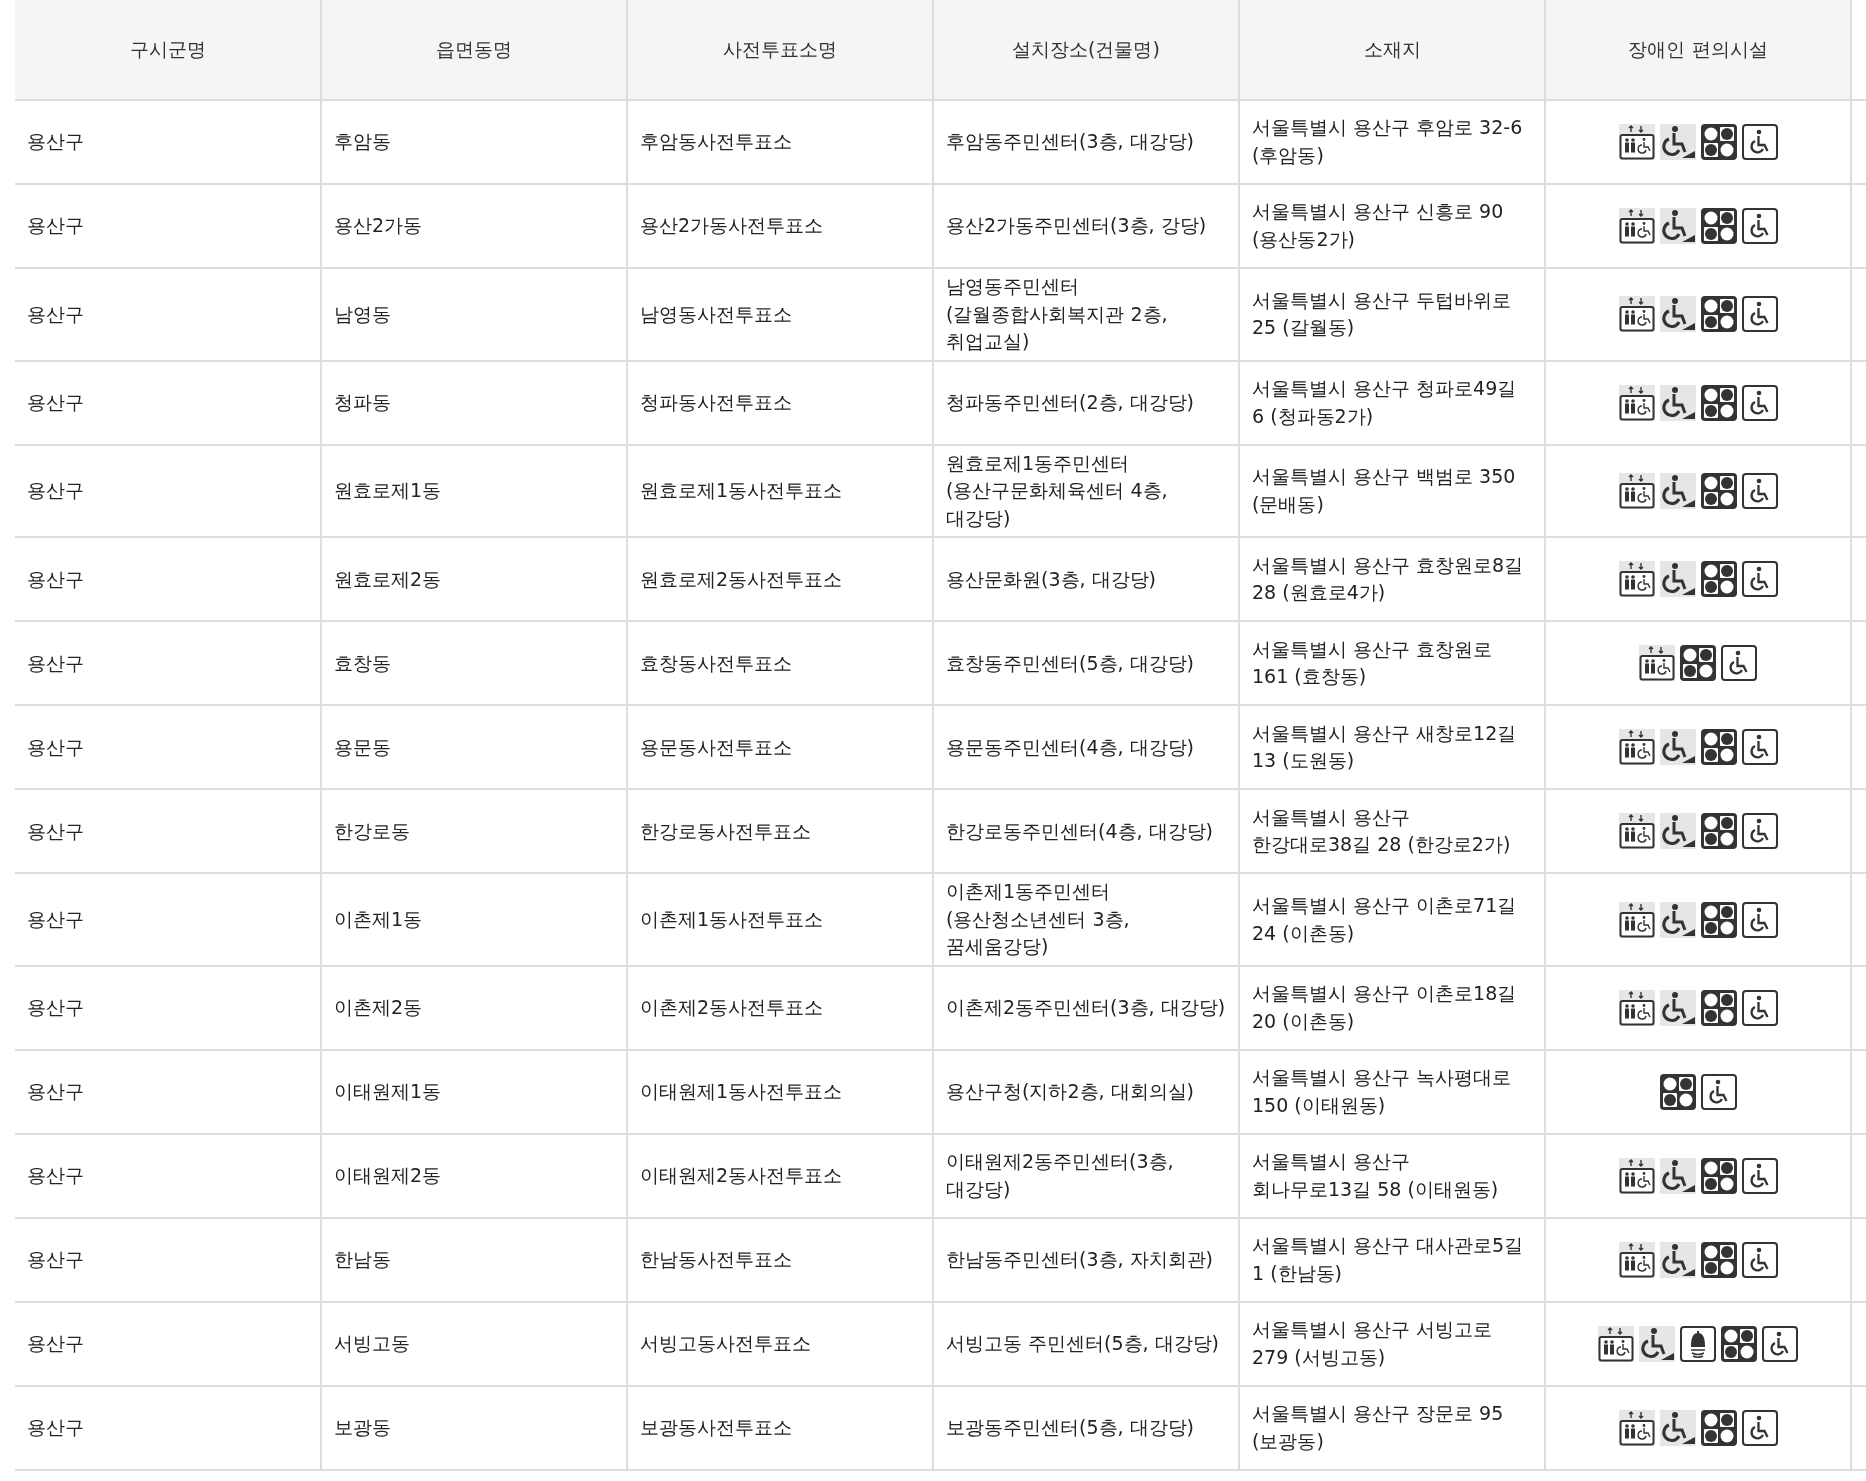 The image size is (1866, 1481). What do you see at coordinates (474, 402) in the screenshot?
I see `table-cell: 청파동` at bounding box center [474, 402].